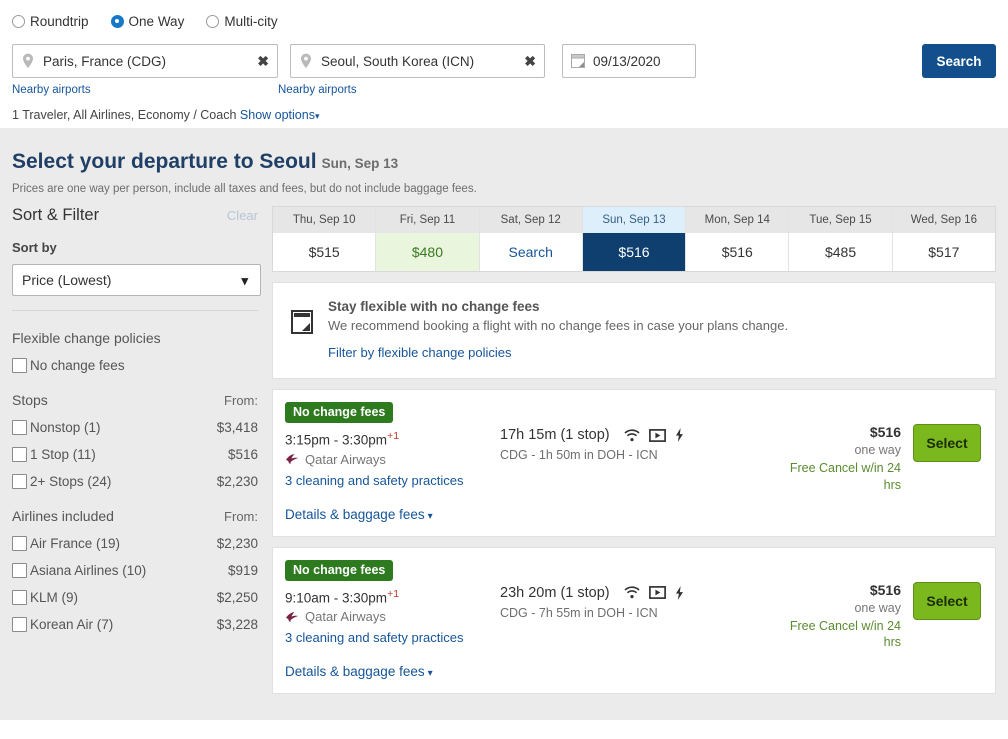 This screenshot has width=1008, height=739. Describe the element at coordinates (392, 597) in the screenshot. I see `flight-times: 9:10am - 3:30pm+1` at that location.